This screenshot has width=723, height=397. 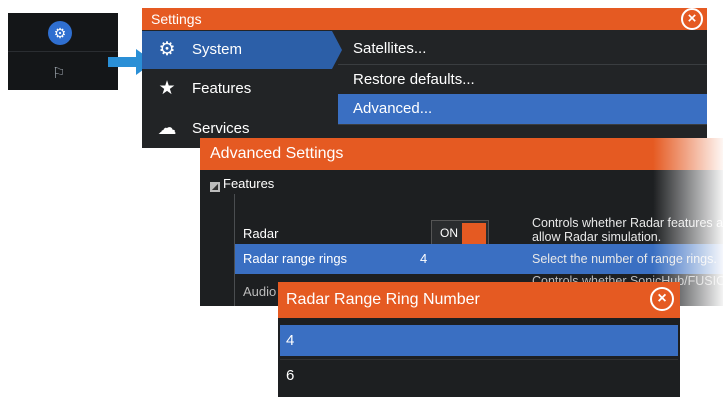 I want to click on toggle-switch, so click(x=474, y=234).